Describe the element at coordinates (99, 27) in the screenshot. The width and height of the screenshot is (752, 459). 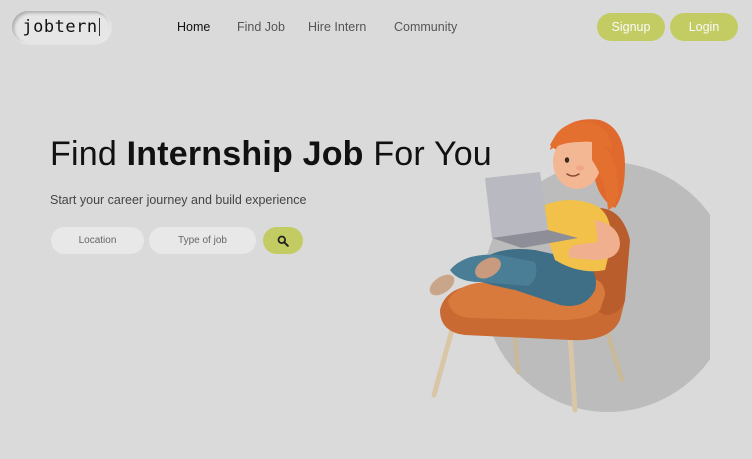
I see `text-caret` at that location.